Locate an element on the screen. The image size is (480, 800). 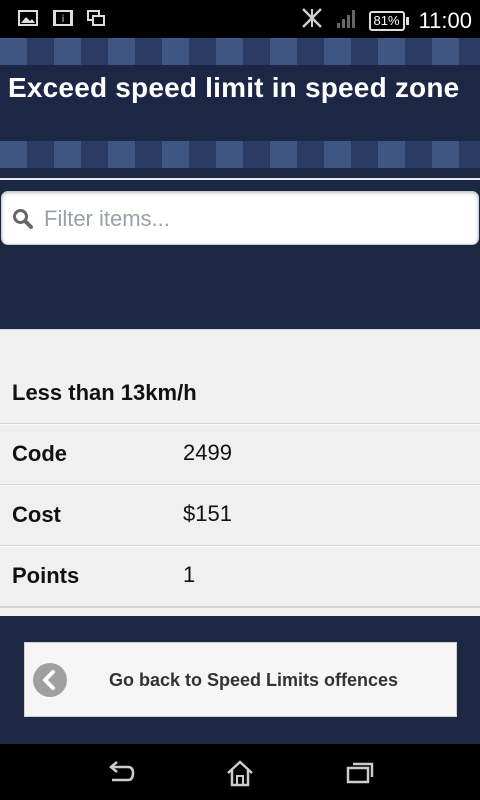
image-icon is located at coordinates (28, 18).